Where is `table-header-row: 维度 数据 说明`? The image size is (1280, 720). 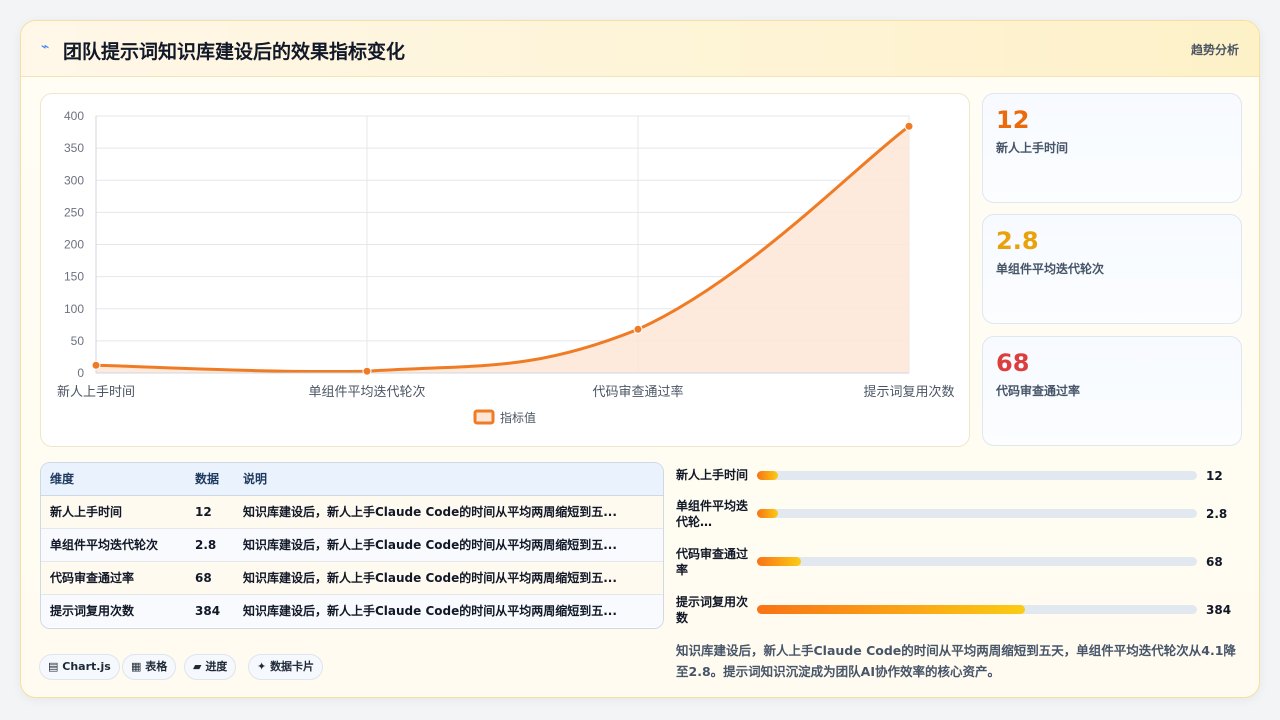
table-header-row: 维度 数据 说明 is located at coordinates (352, 479).